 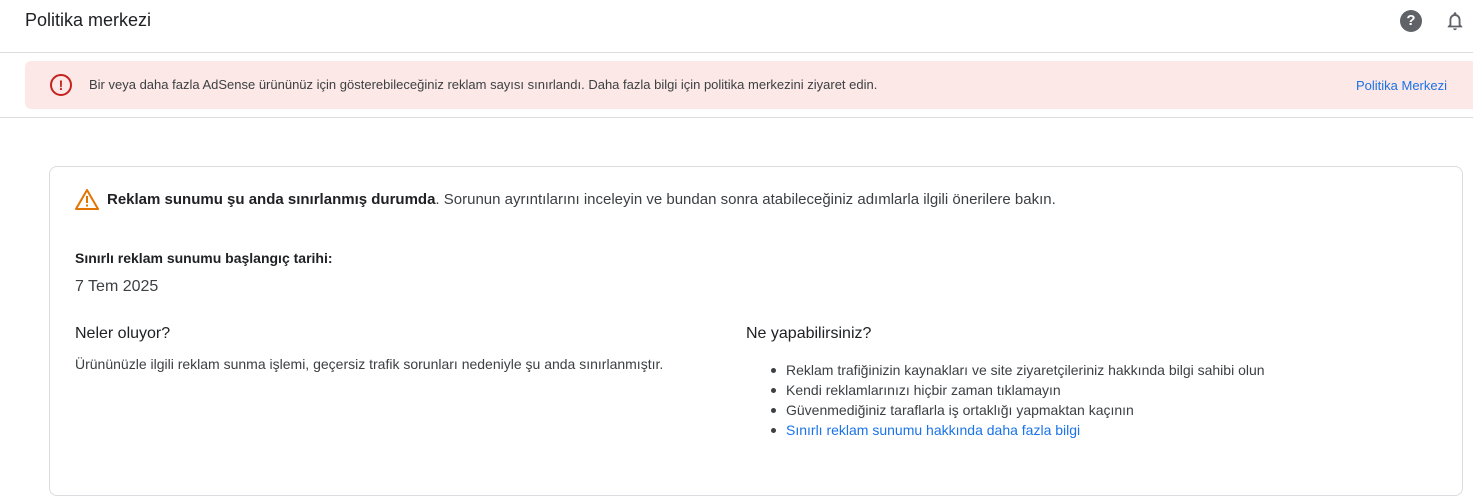 I want to click on error-icon: !, so click(x=61, y=85).